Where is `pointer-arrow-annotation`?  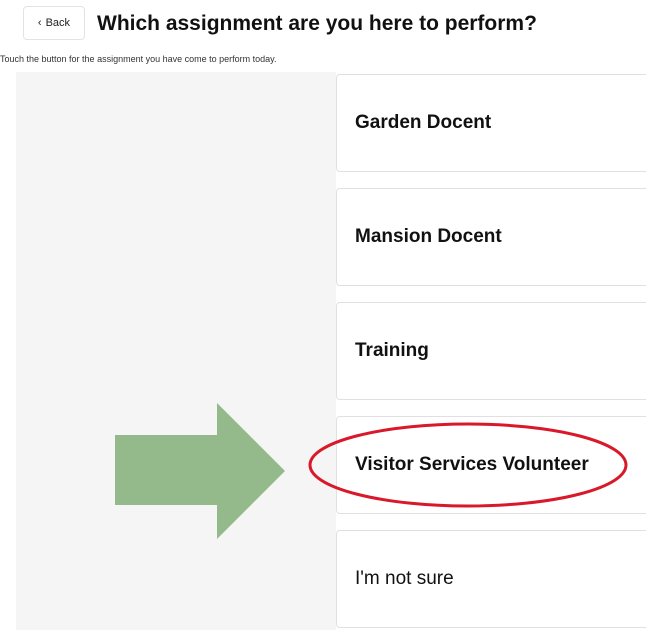
pointer-arrow-annotation is located at coordinates (200, 471).